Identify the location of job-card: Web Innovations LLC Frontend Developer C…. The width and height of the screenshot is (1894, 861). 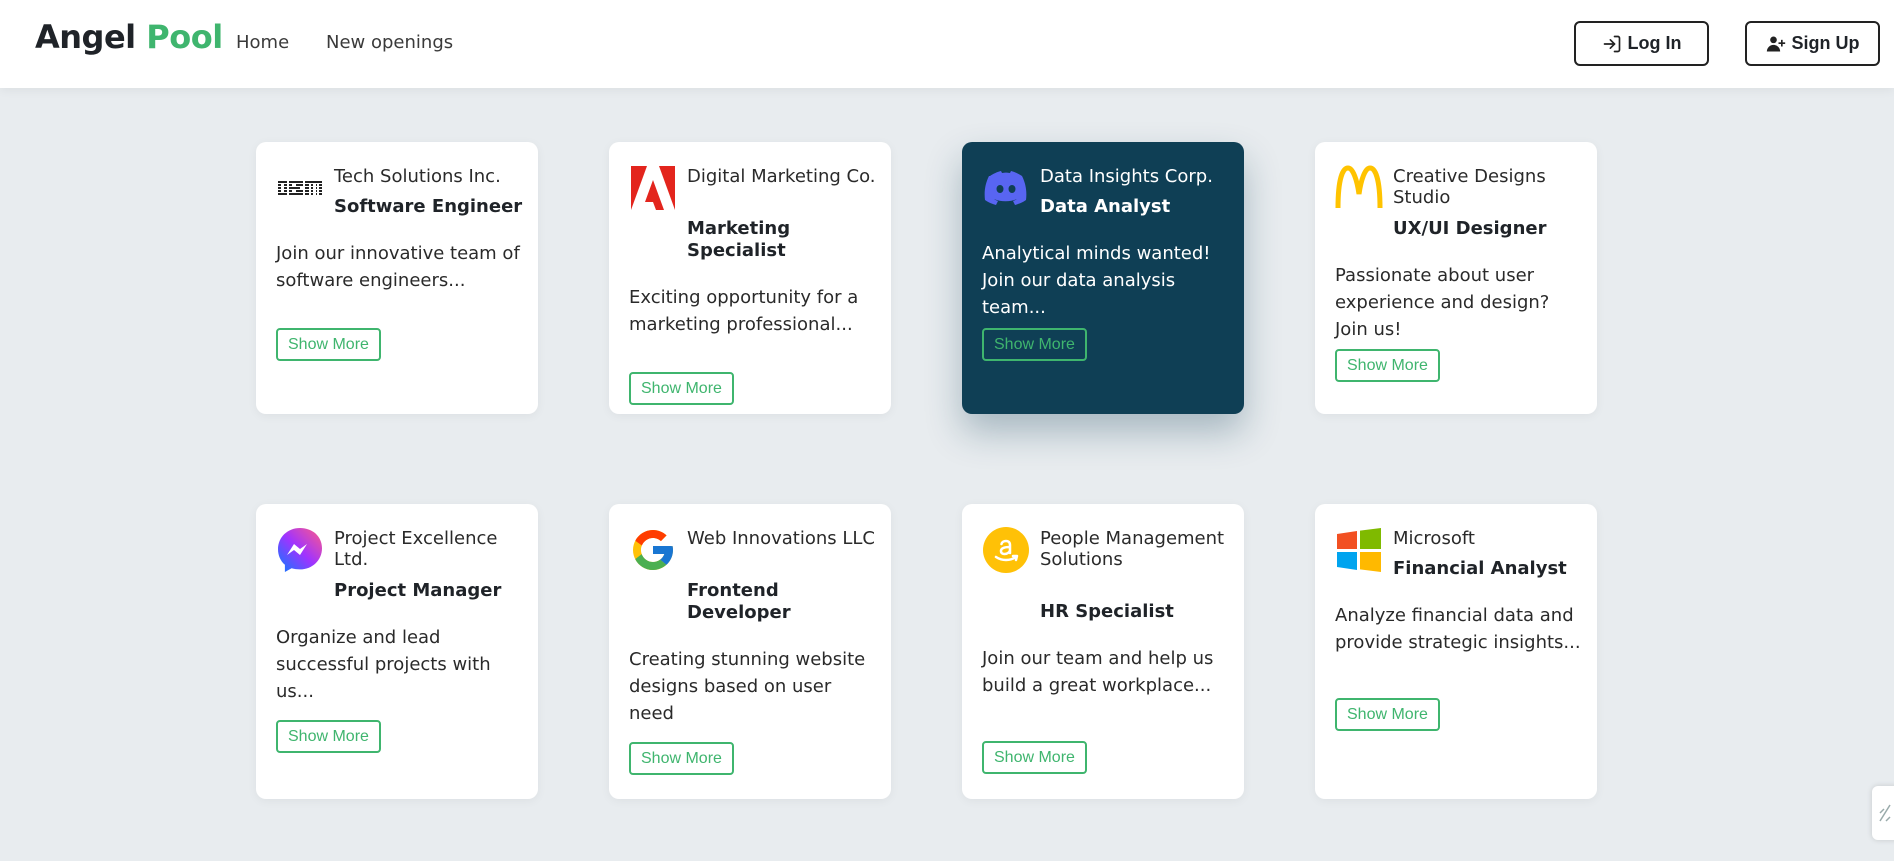
(750, 651).